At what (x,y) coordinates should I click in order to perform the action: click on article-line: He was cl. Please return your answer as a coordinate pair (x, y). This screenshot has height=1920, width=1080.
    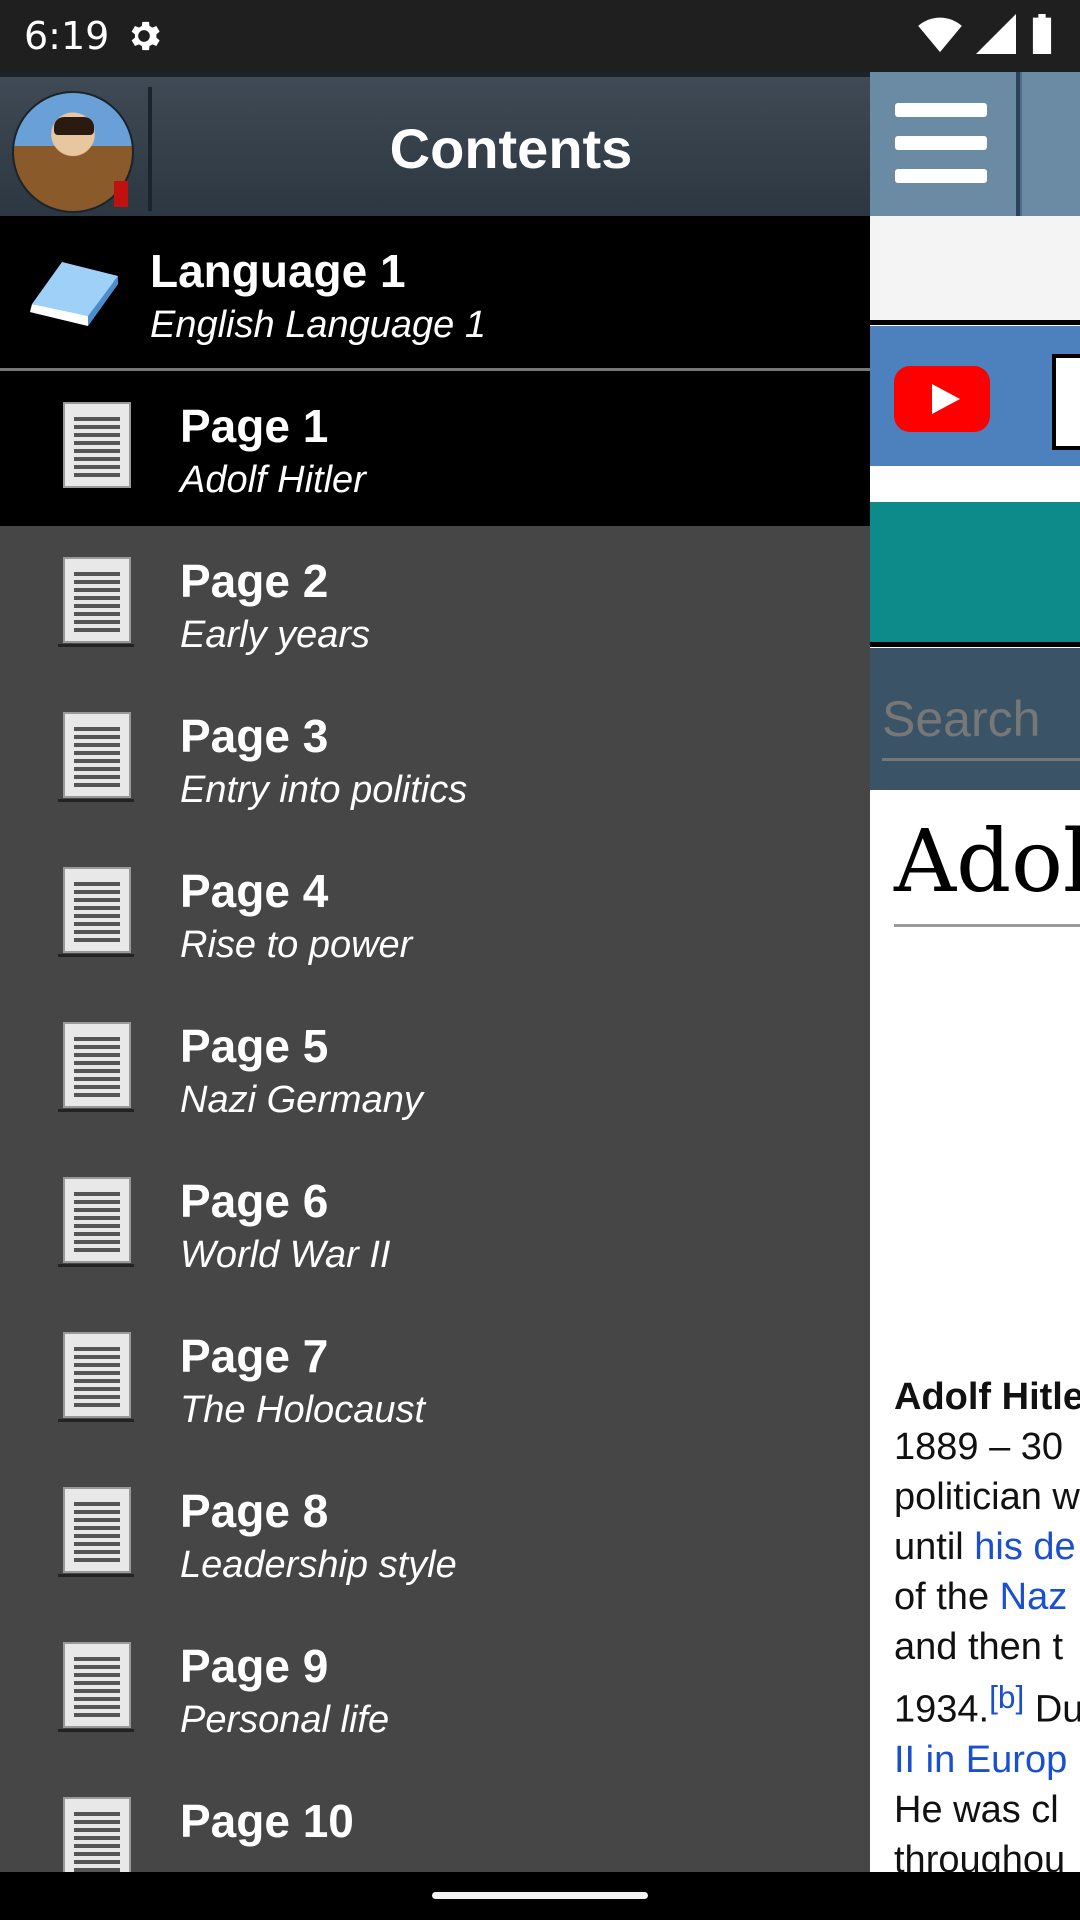
    Looking at the image, I should click on (976, 1809).